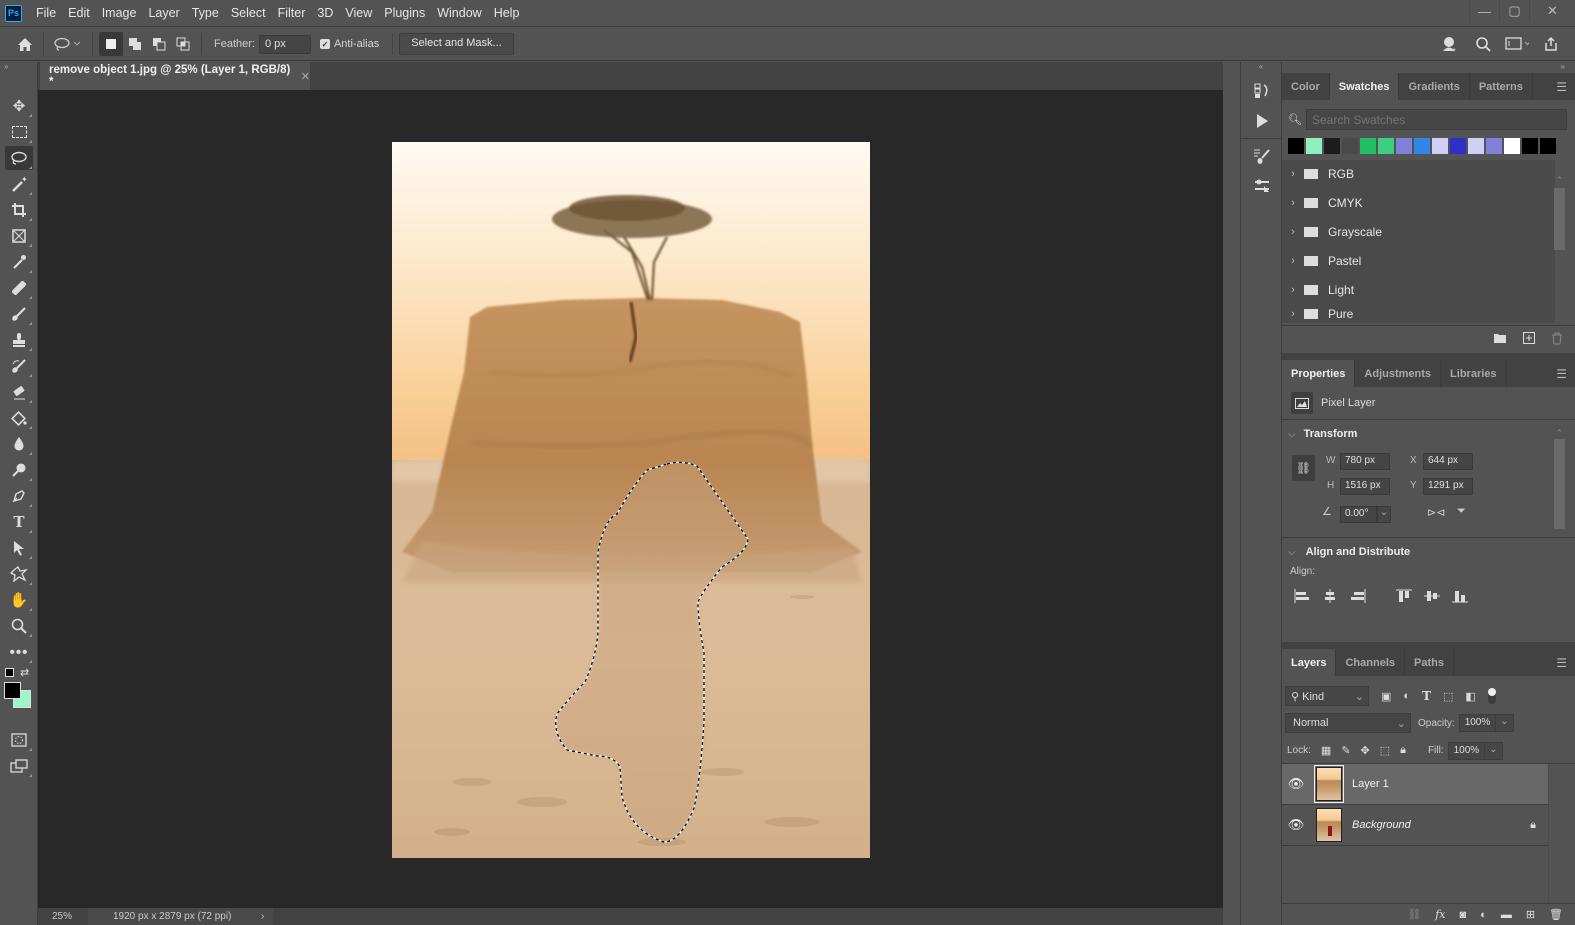 Image resolution: width=1575 pixels, height=925 pixels. What do you see at coordinates (24, 672) in the screenshot?
I see `swap-colors-icon: ⇄` at bounding box center [24, 672].